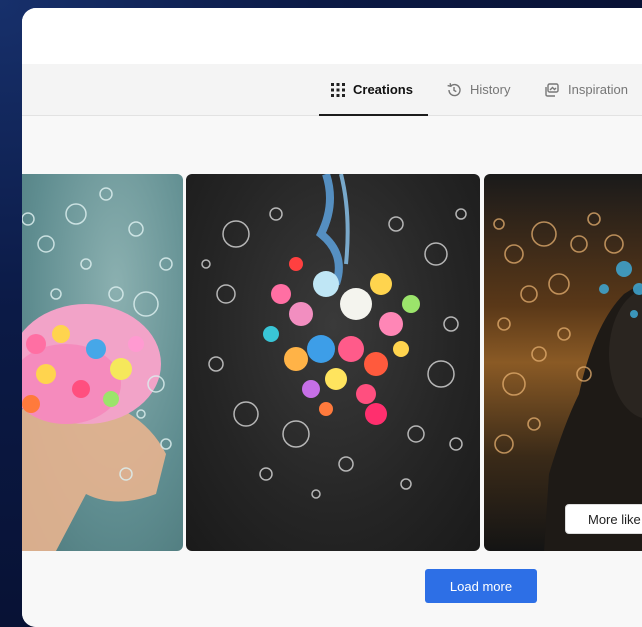  What do you see at coordinates (383, 89) in the screenshot?
I see `tab-creations-label: Creations` at bounding box center [383, 89].